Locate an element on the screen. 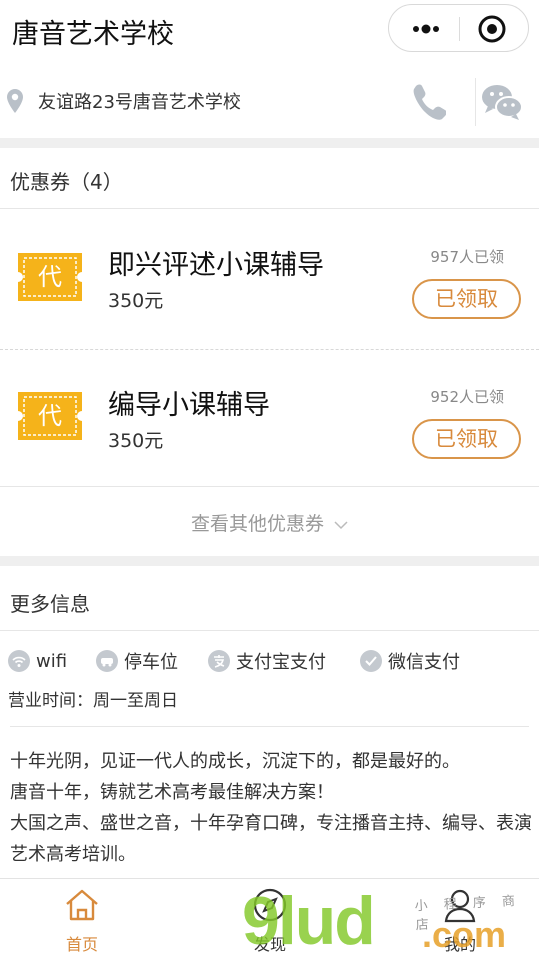  business-hours: 营业时间：周一至周日 is located at coordinates (93, 698).